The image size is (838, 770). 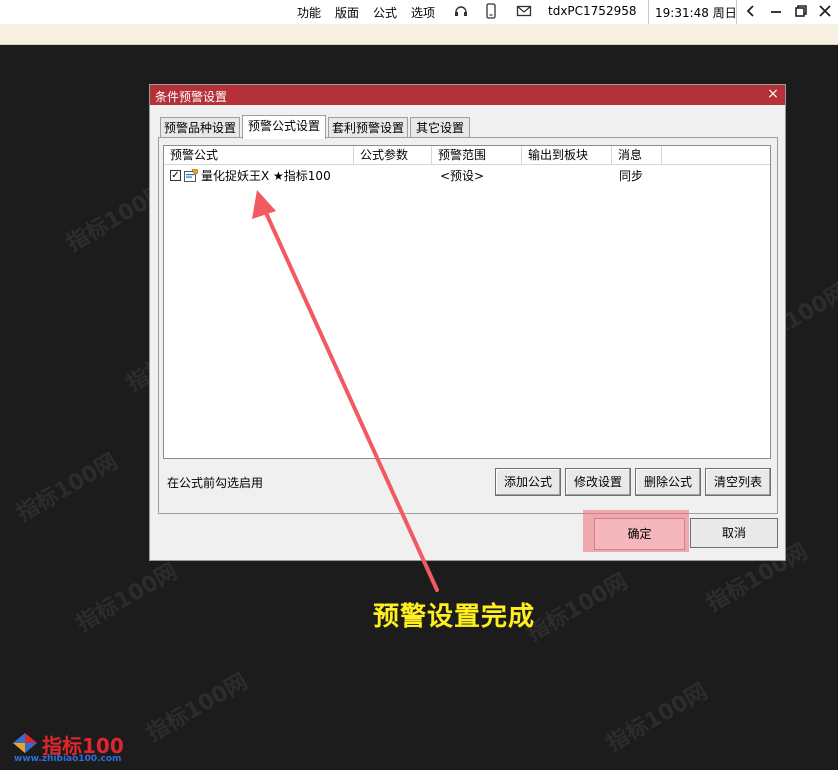 What do you see at coordinates (776, 11) in the screenshot?
I see `minimize-icon` at bounding box center [776, 11].